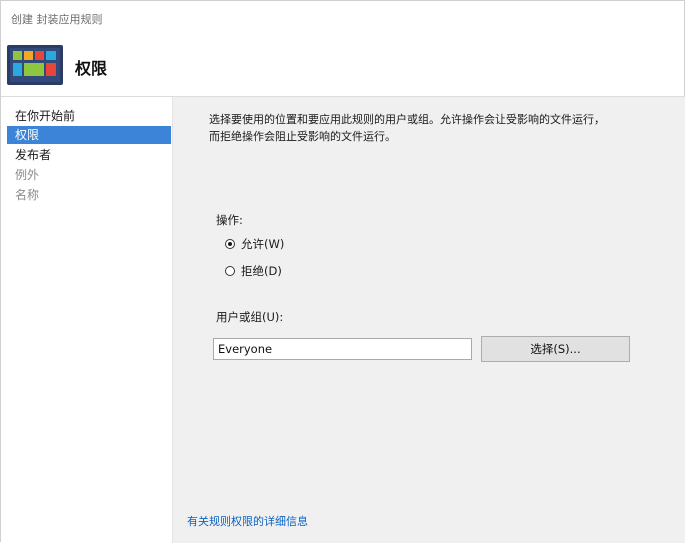  Describe the element at coordinates (27, 195) in the screenshot. I see `sidebar-item-name: 名称` at that location.